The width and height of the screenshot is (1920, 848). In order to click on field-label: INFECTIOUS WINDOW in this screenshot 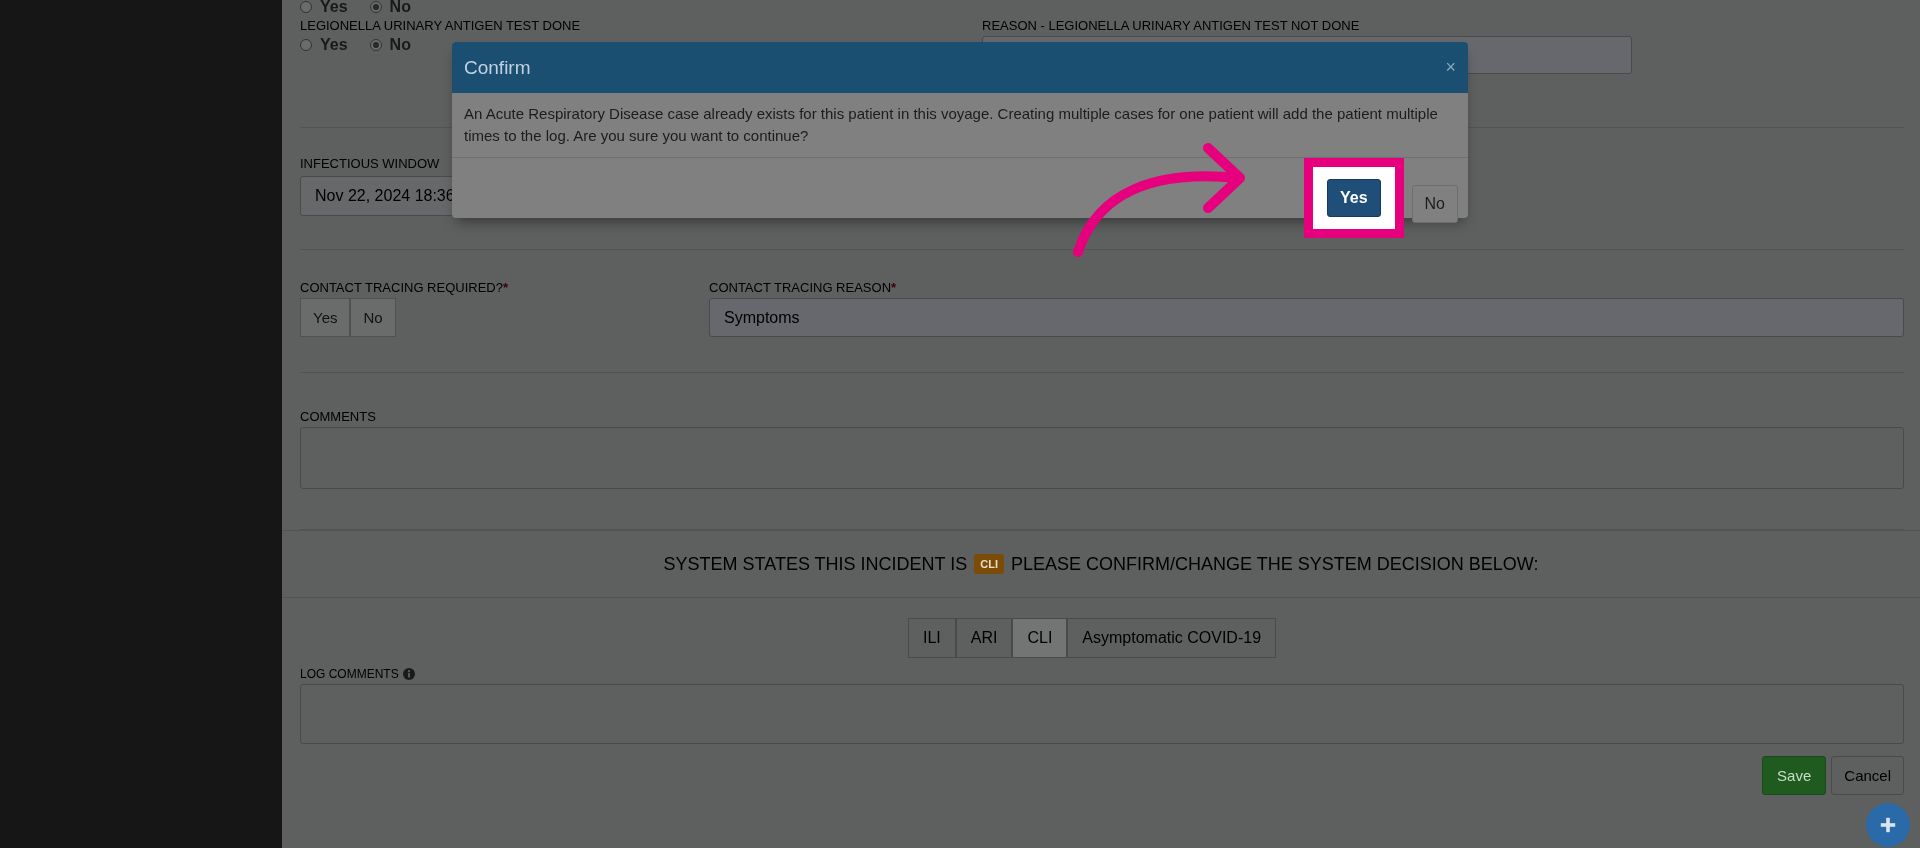, I will do `click(370, 164)`.